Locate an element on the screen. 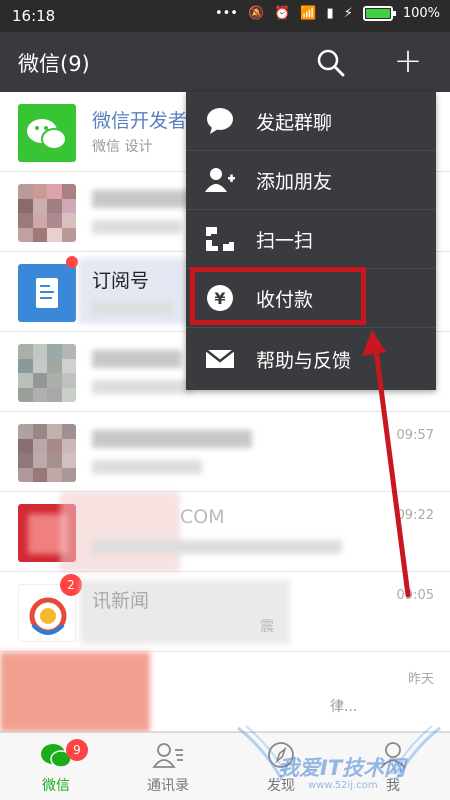 This screenshot has width=450, height=800. alarm-icon: ⏰ is located at coordinates (282, 13).